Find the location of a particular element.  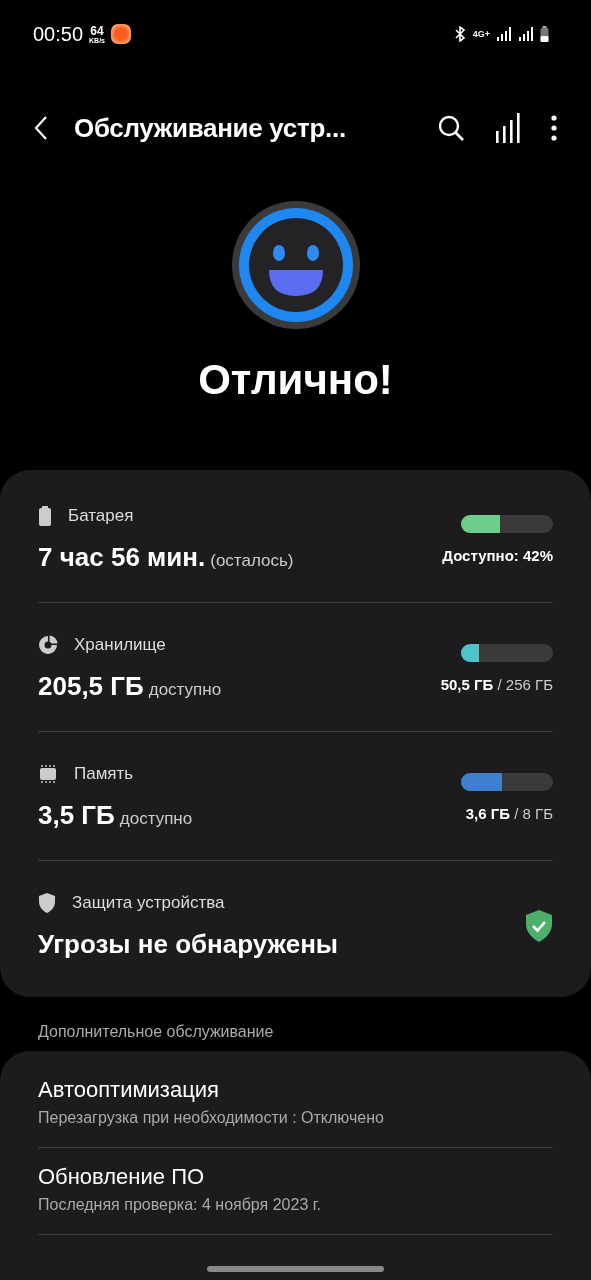

metric-label: Батарея is located at coordinates (101, 515).